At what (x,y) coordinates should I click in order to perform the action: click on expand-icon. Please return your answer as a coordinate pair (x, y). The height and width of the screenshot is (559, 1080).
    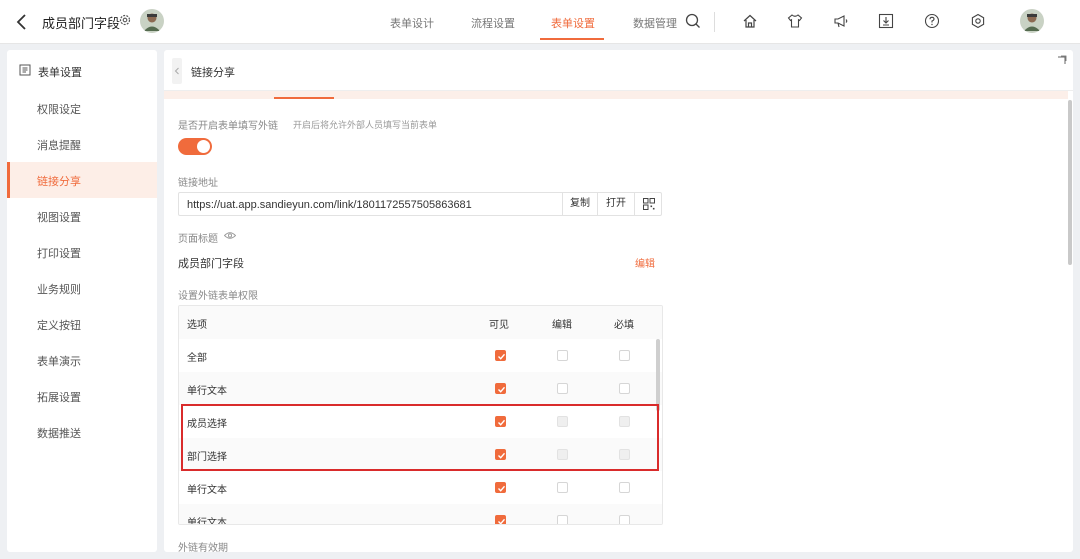
    Looking at the image, I should click on (1062, 60).